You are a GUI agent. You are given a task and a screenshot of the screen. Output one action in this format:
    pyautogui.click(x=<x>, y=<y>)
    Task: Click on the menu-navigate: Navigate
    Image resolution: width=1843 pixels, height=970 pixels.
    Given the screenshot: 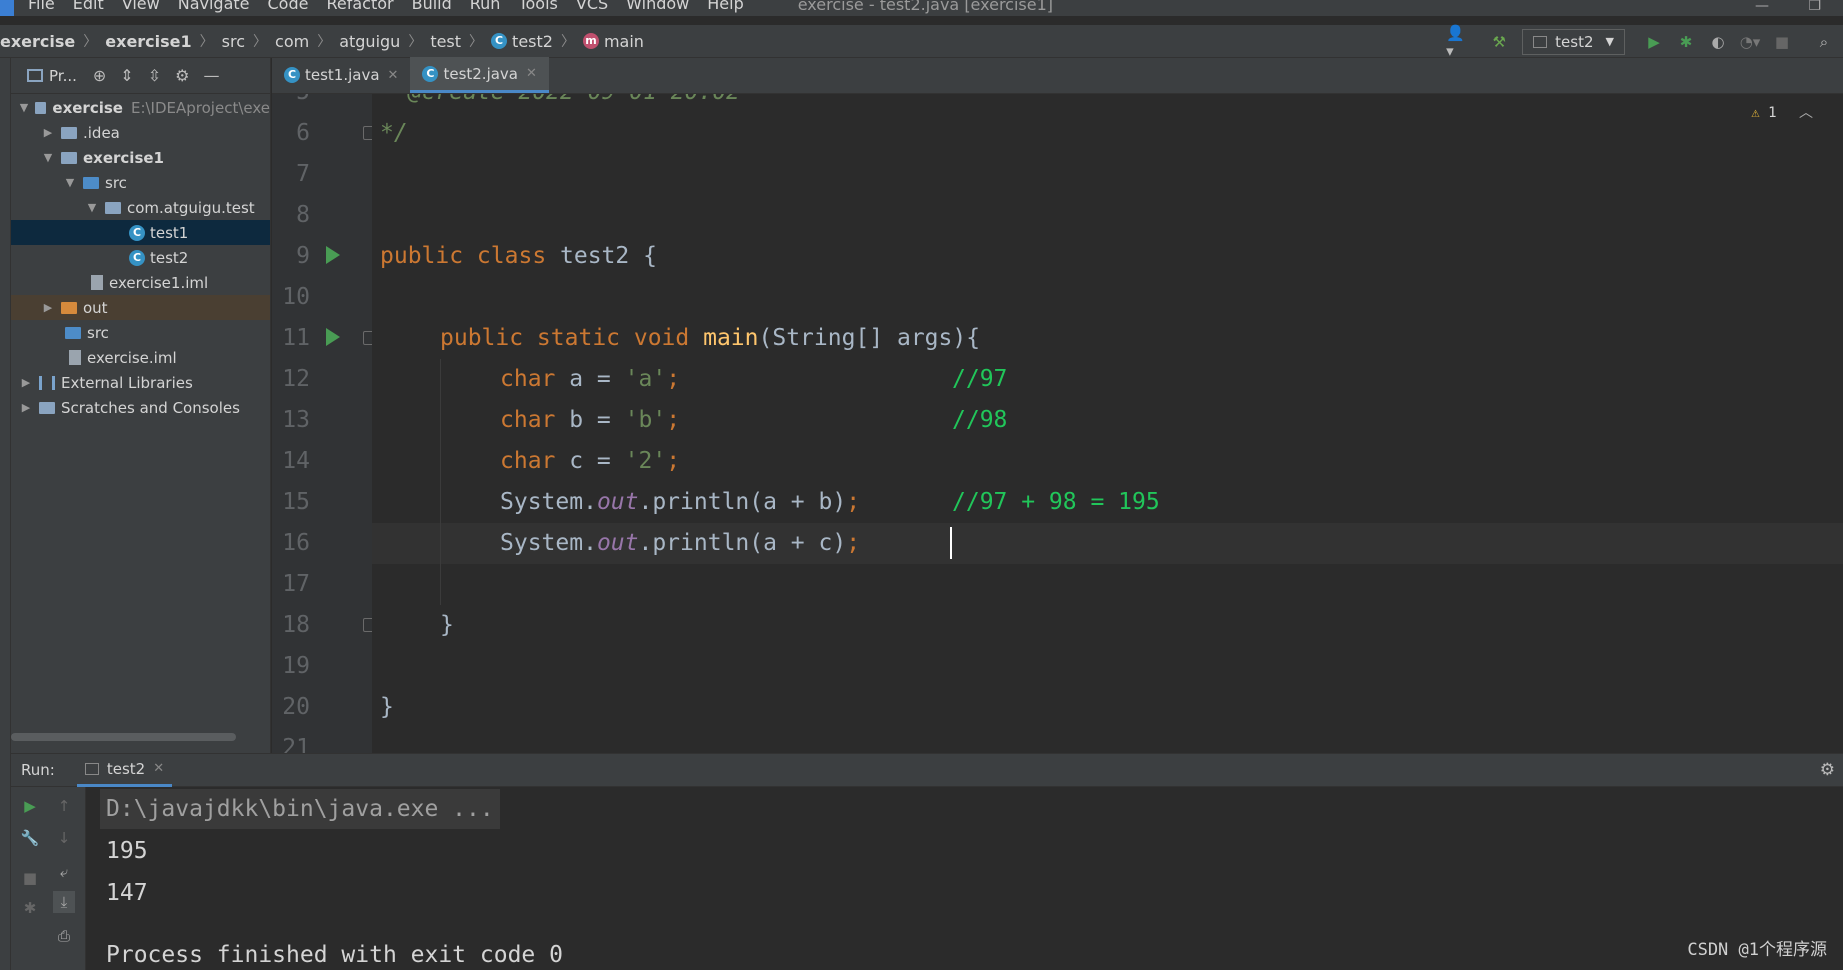 What is the action you would take?
    pyautogui.click(x=214, y=6)
    